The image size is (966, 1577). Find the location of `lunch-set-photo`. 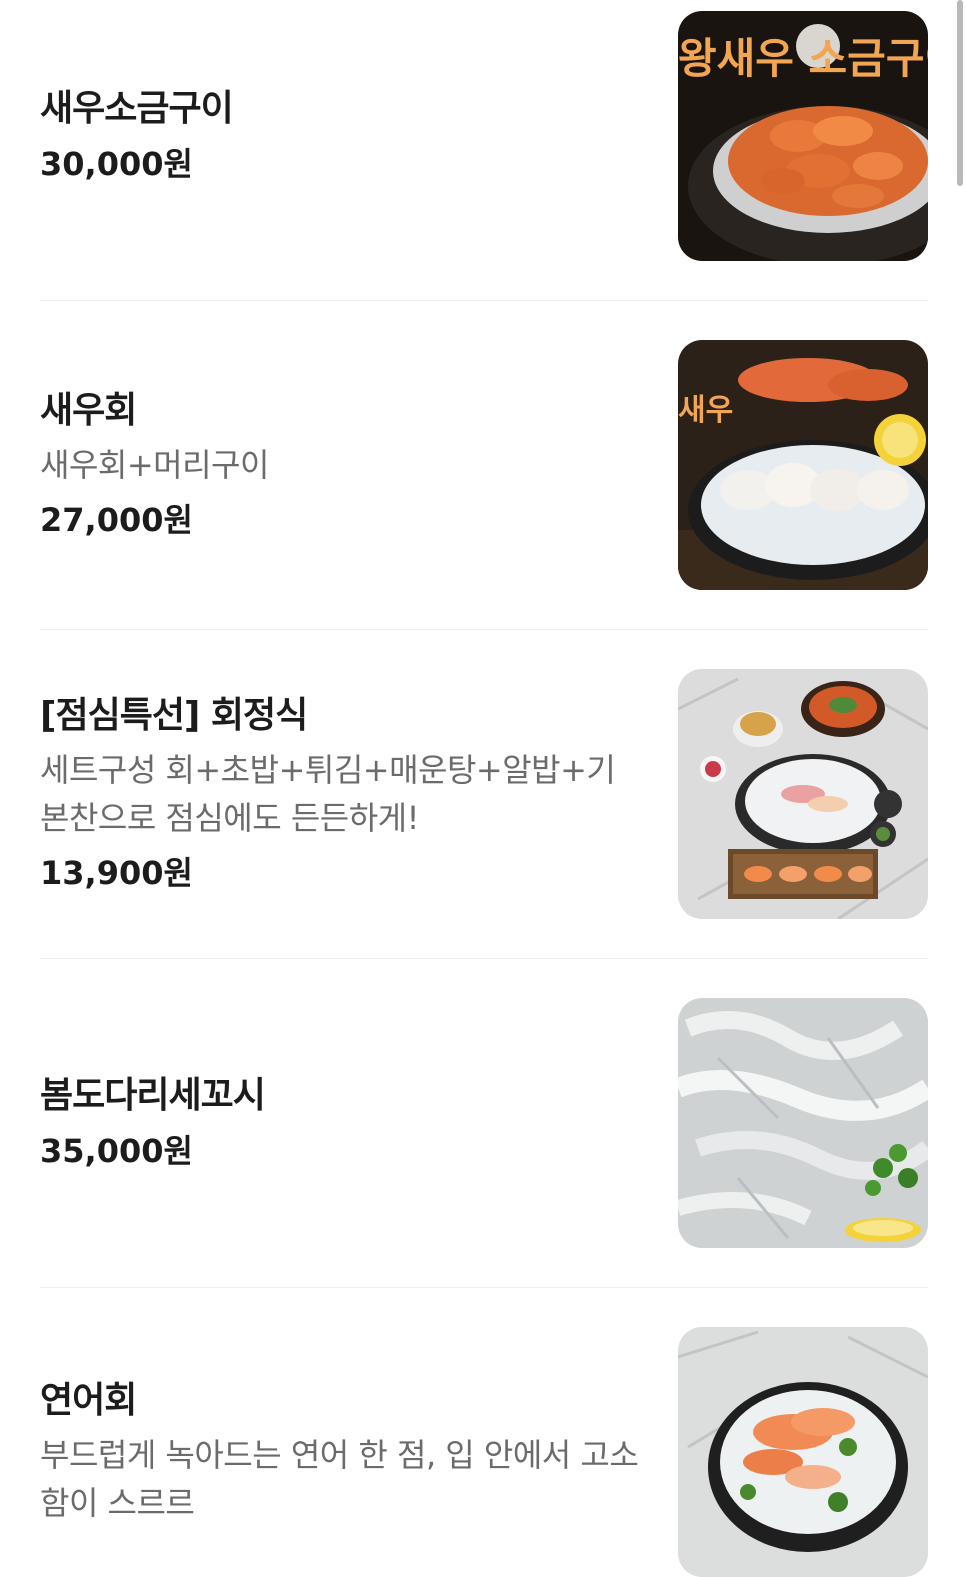

lunch-set-photo is located at coordinates (803, 794).